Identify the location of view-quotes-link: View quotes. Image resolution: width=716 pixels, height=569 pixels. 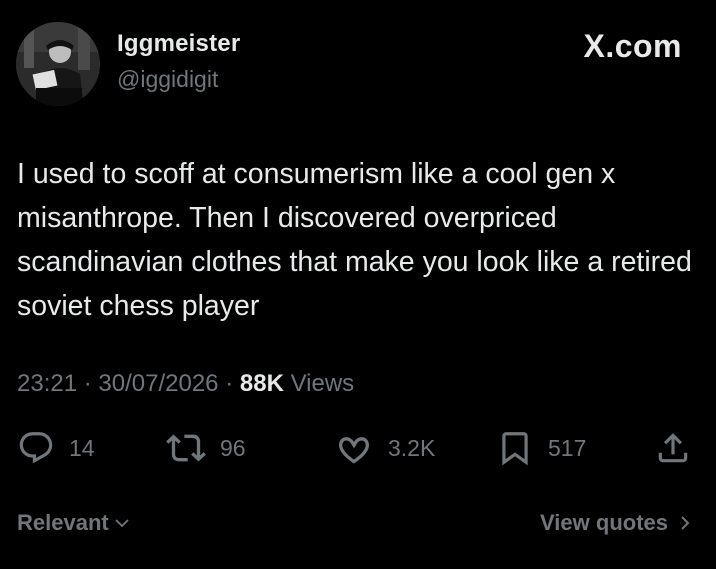
(617, 523).